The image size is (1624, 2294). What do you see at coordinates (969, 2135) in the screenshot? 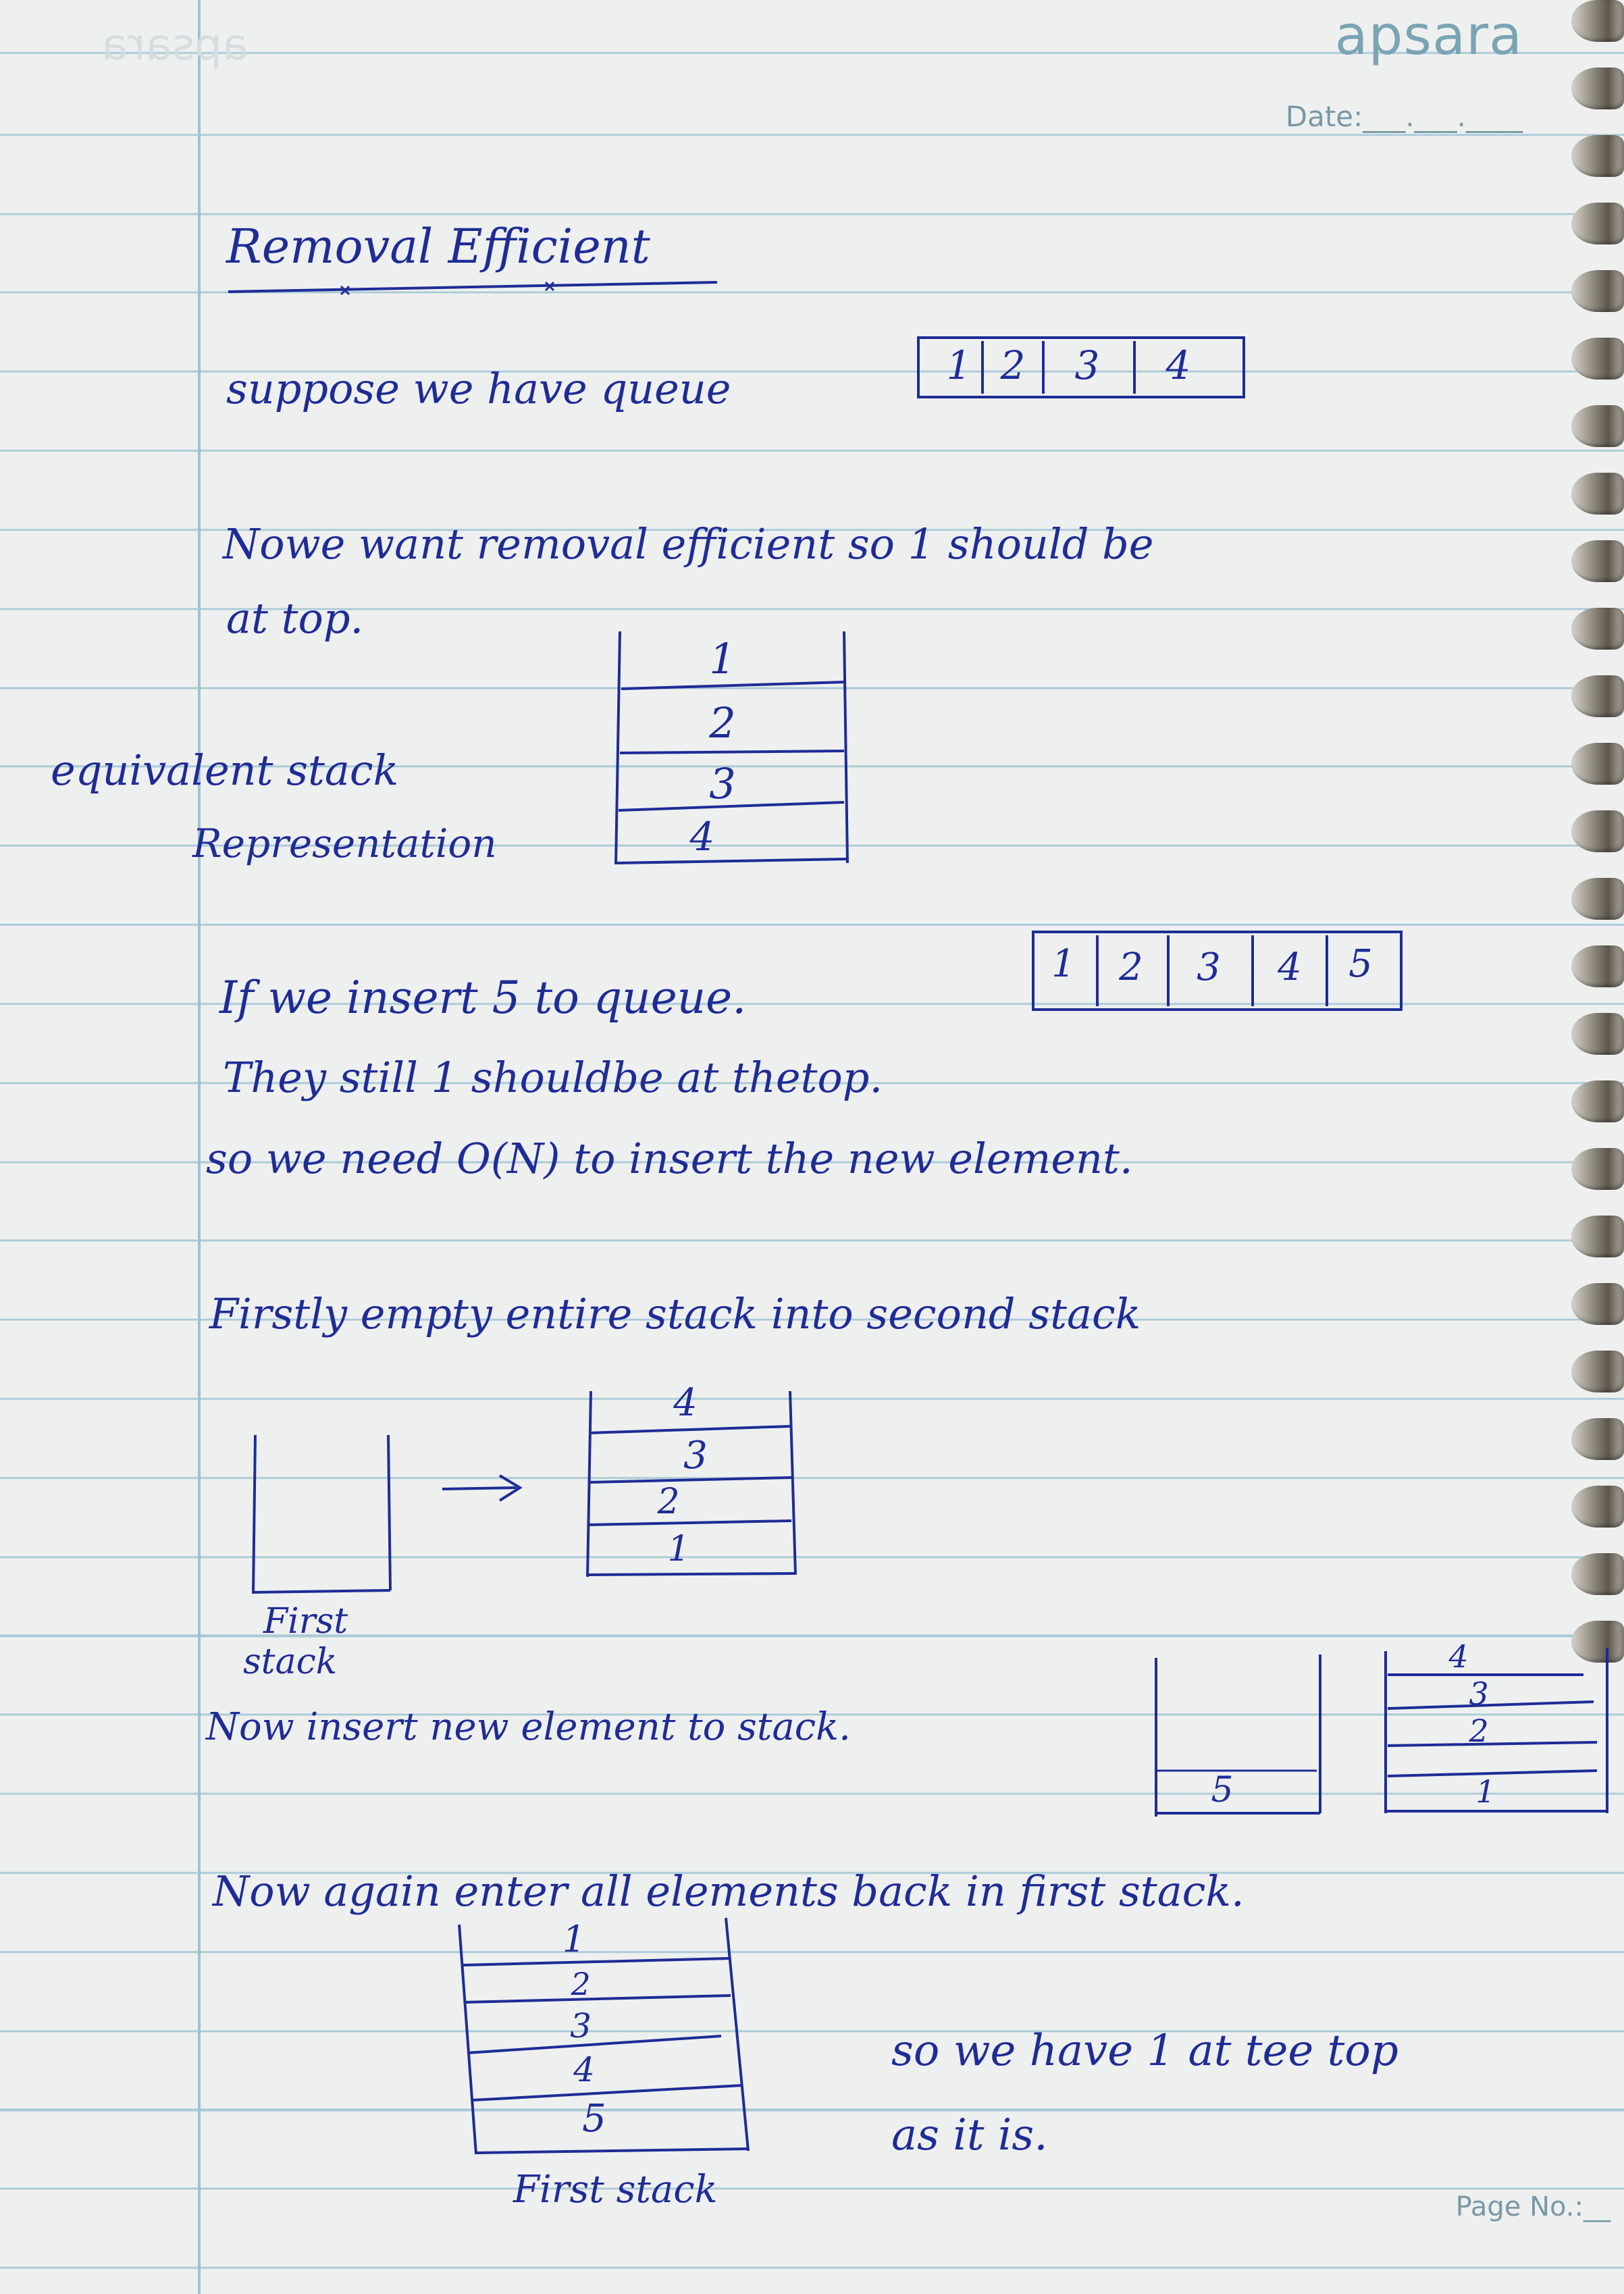
I see `note-line-11: as it is.` at bounding box center [969, 2135].